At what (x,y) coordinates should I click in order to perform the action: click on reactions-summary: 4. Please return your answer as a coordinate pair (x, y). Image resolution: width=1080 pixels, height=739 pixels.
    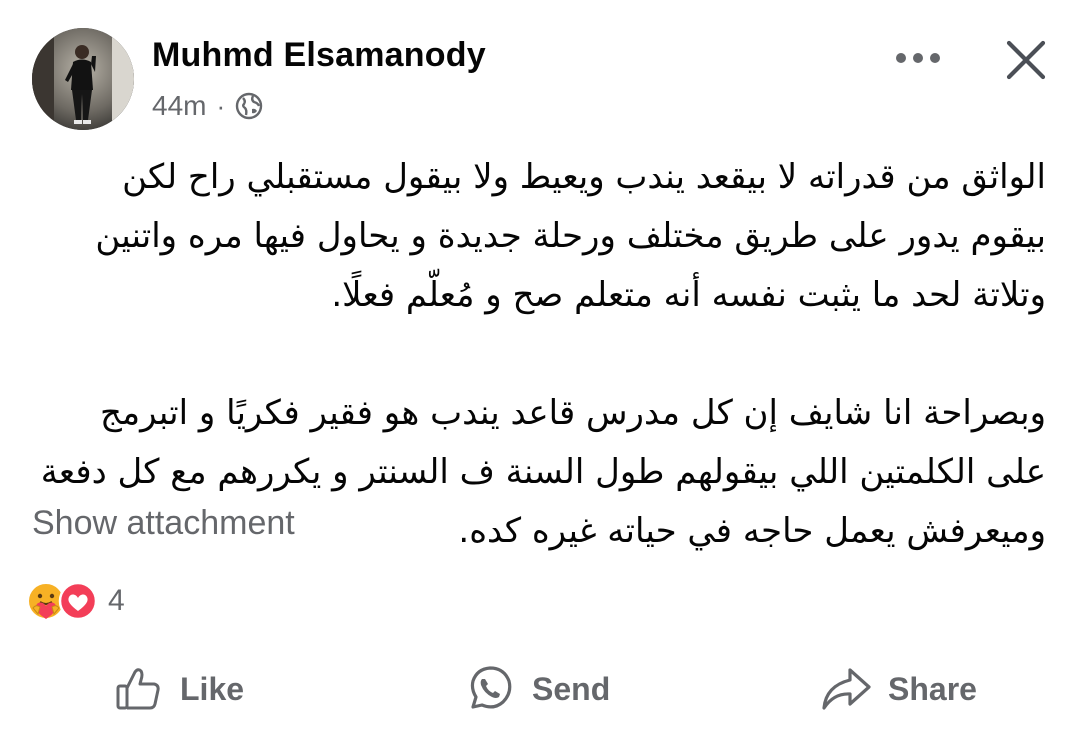
    Looking at the image, I should click on (75, 601).